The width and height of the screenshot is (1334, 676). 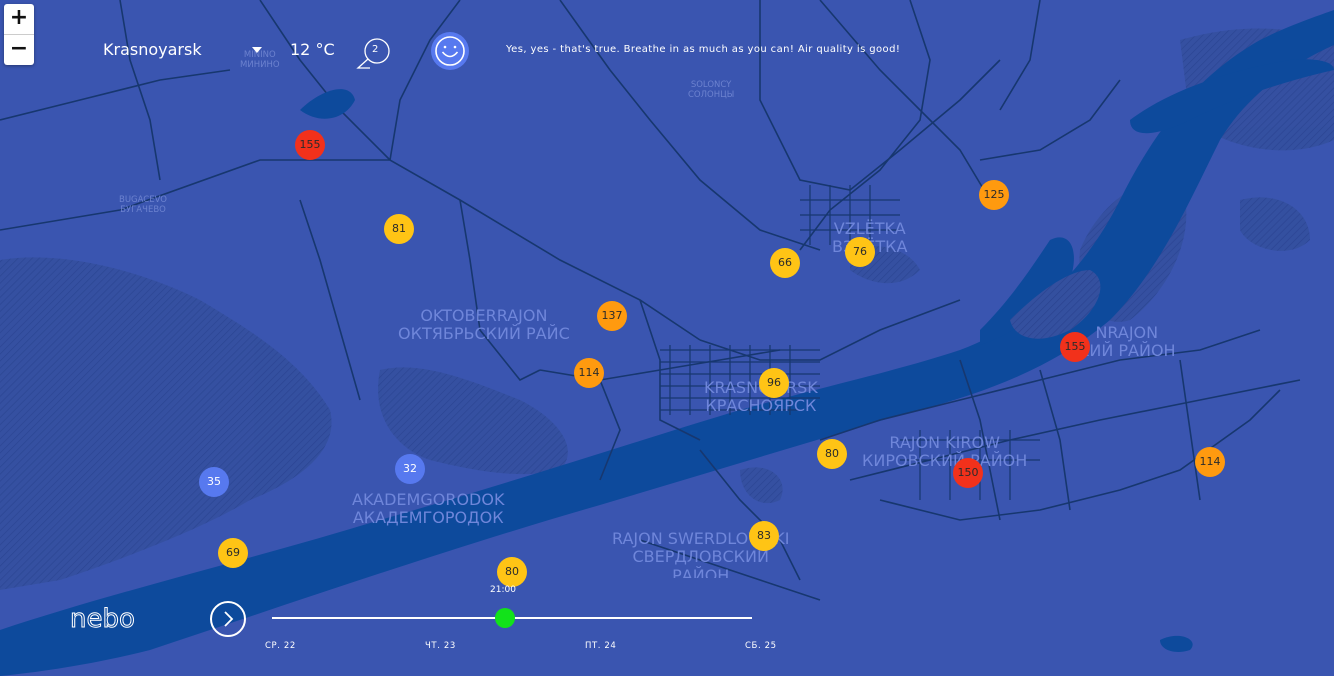 I want to click on timeline-day-label: ЧТ. 23, so click(x=440, y=646).